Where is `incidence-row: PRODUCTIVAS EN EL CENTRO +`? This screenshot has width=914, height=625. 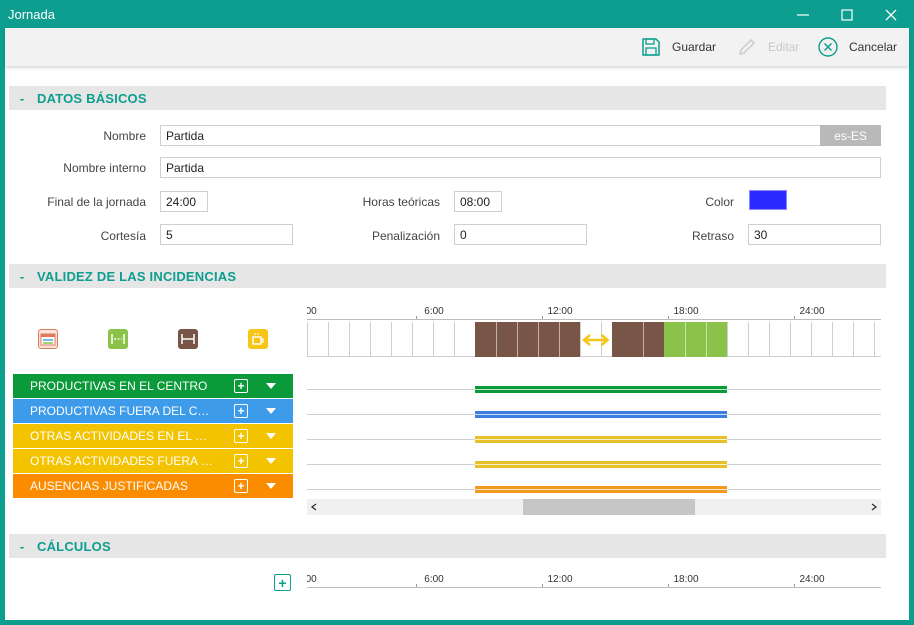 incidence-row: PRODUCTIVAS EN EL CENTRO + is located at coordinates (153, 386).